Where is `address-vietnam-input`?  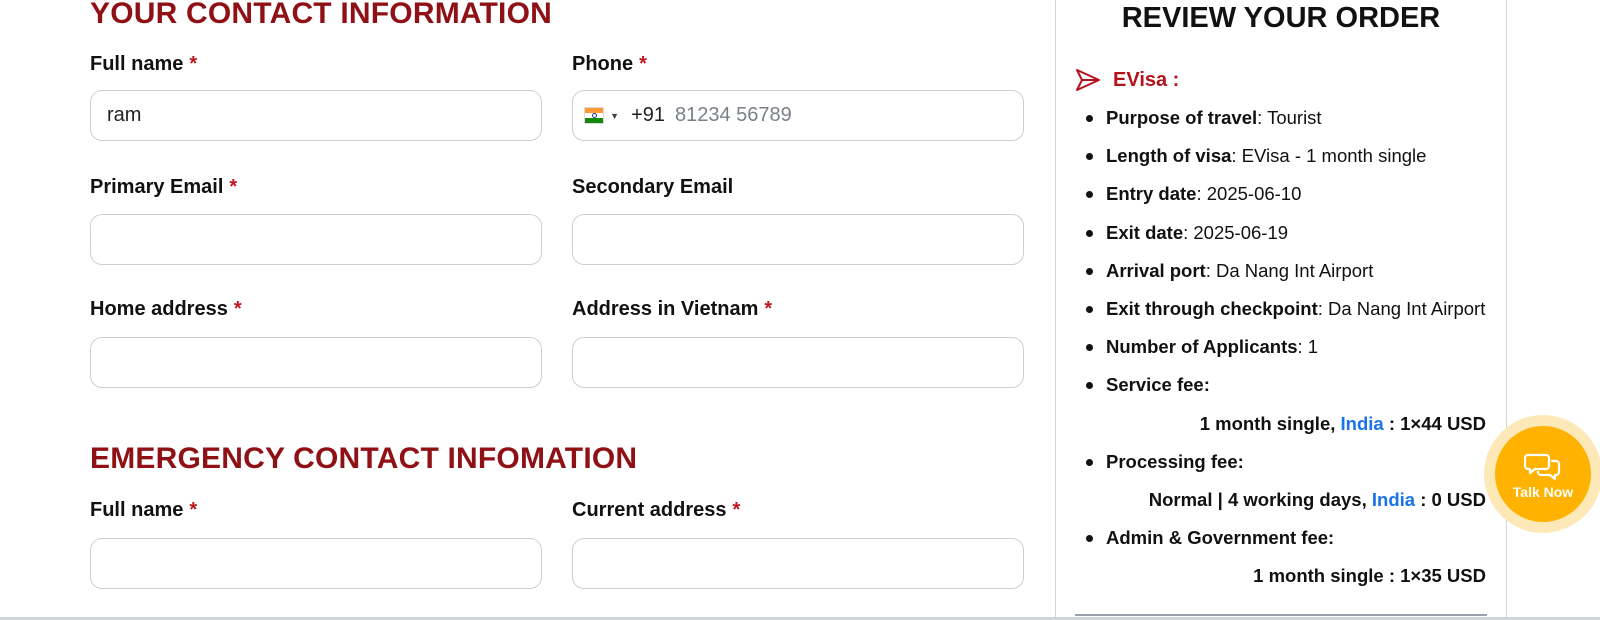 address-vietnam-input is located at coordinates (798, 362).